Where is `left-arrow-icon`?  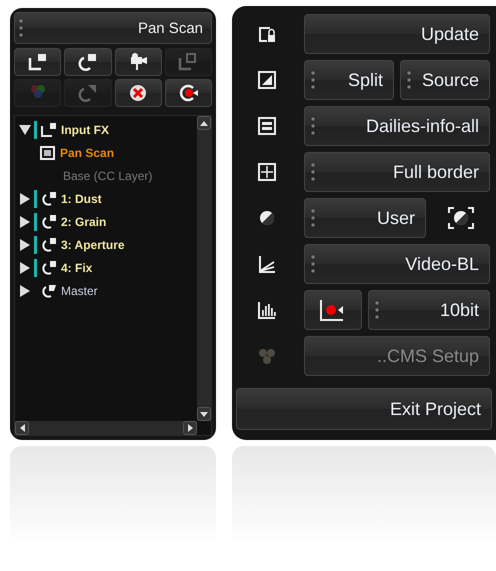 left-arrow-icon is located at coordinates (22, 428).